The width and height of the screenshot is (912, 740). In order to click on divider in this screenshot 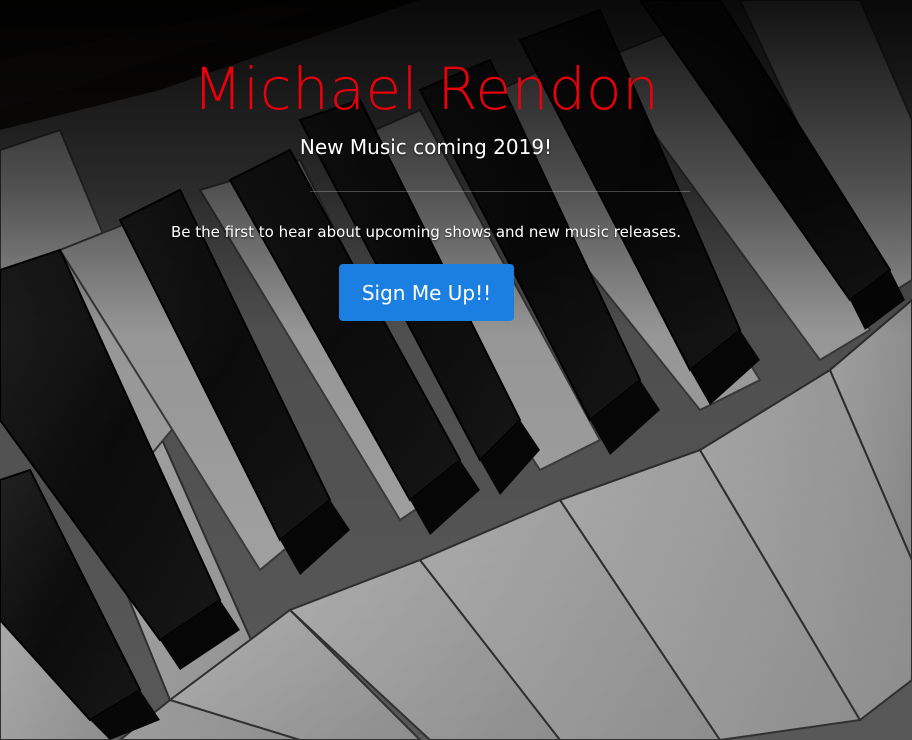, I will do `click(500, 191)`.